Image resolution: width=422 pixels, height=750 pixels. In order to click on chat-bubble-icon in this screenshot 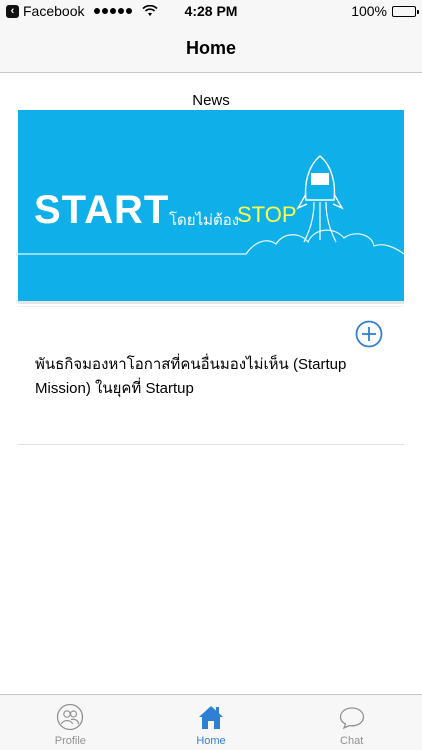, I will do `click(351, 718)`.